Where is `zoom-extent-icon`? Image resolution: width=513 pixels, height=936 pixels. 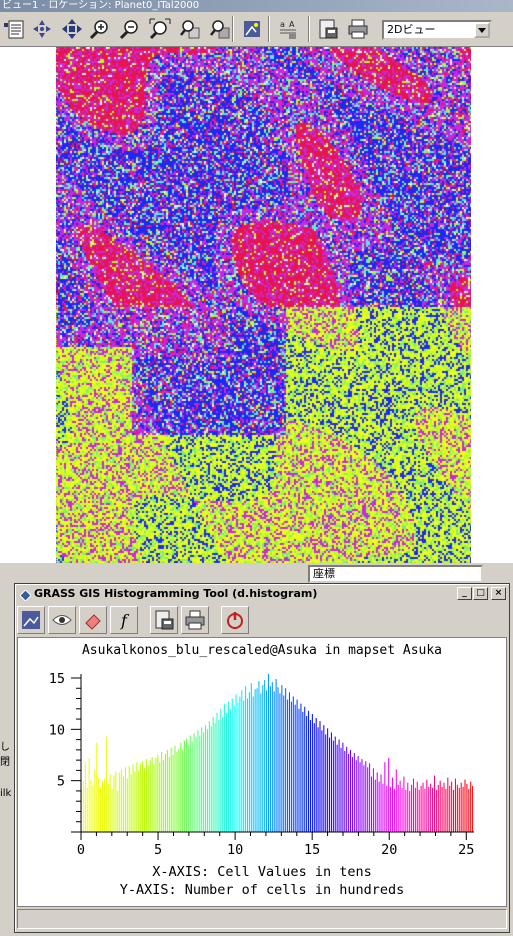
zoom-extent-icon is located at coordinates (160, 29).